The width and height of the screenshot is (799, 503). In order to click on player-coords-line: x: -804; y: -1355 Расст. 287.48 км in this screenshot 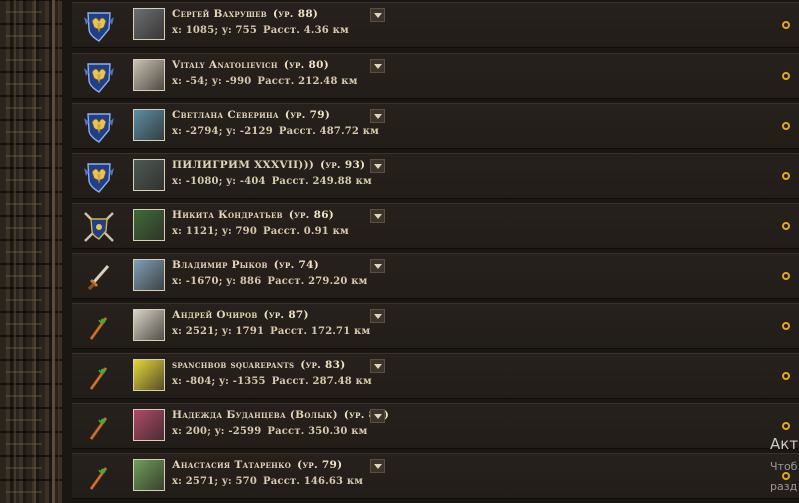, I will do `click(272, 381)`.